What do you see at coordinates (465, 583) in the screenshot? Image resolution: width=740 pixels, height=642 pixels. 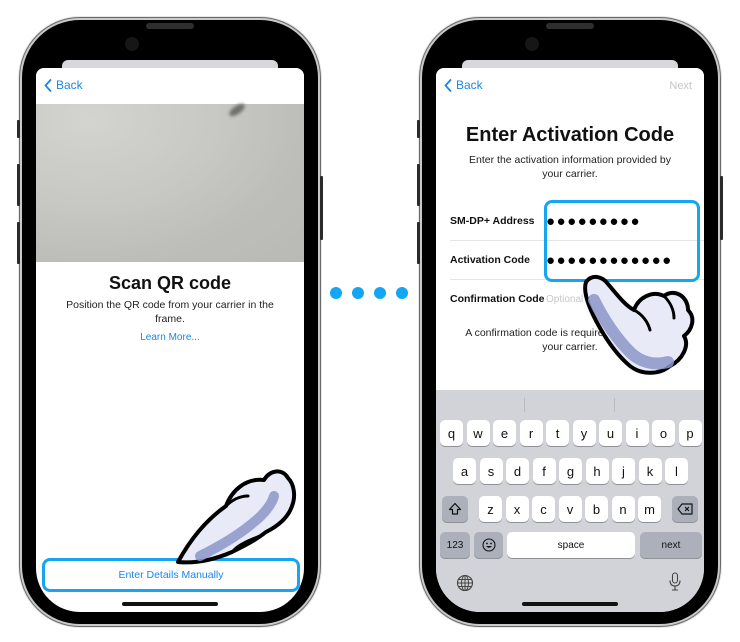 I see `globe-icon` at bounding box center [465, 583].